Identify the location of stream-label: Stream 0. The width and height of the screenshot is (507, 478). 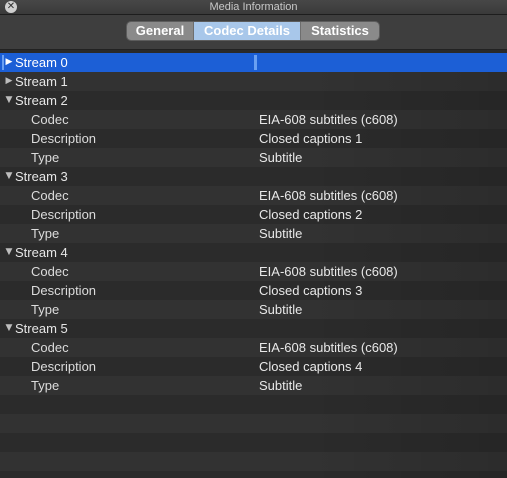
(41, 62).